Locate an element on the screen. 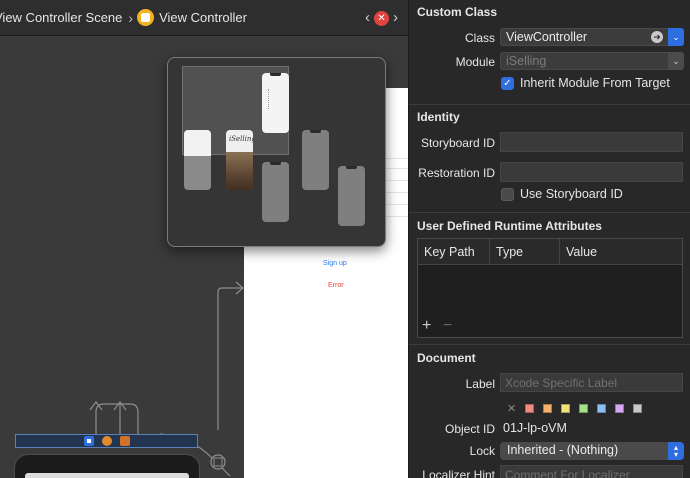 The height and width of the screenshot is (478, 690). restoration-id-input is located at coordinates (591, 172).